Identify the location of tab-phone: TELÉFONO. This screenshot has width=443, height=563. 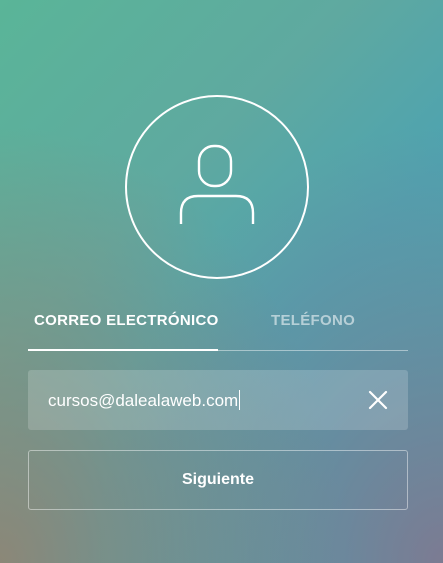
(313, 320).